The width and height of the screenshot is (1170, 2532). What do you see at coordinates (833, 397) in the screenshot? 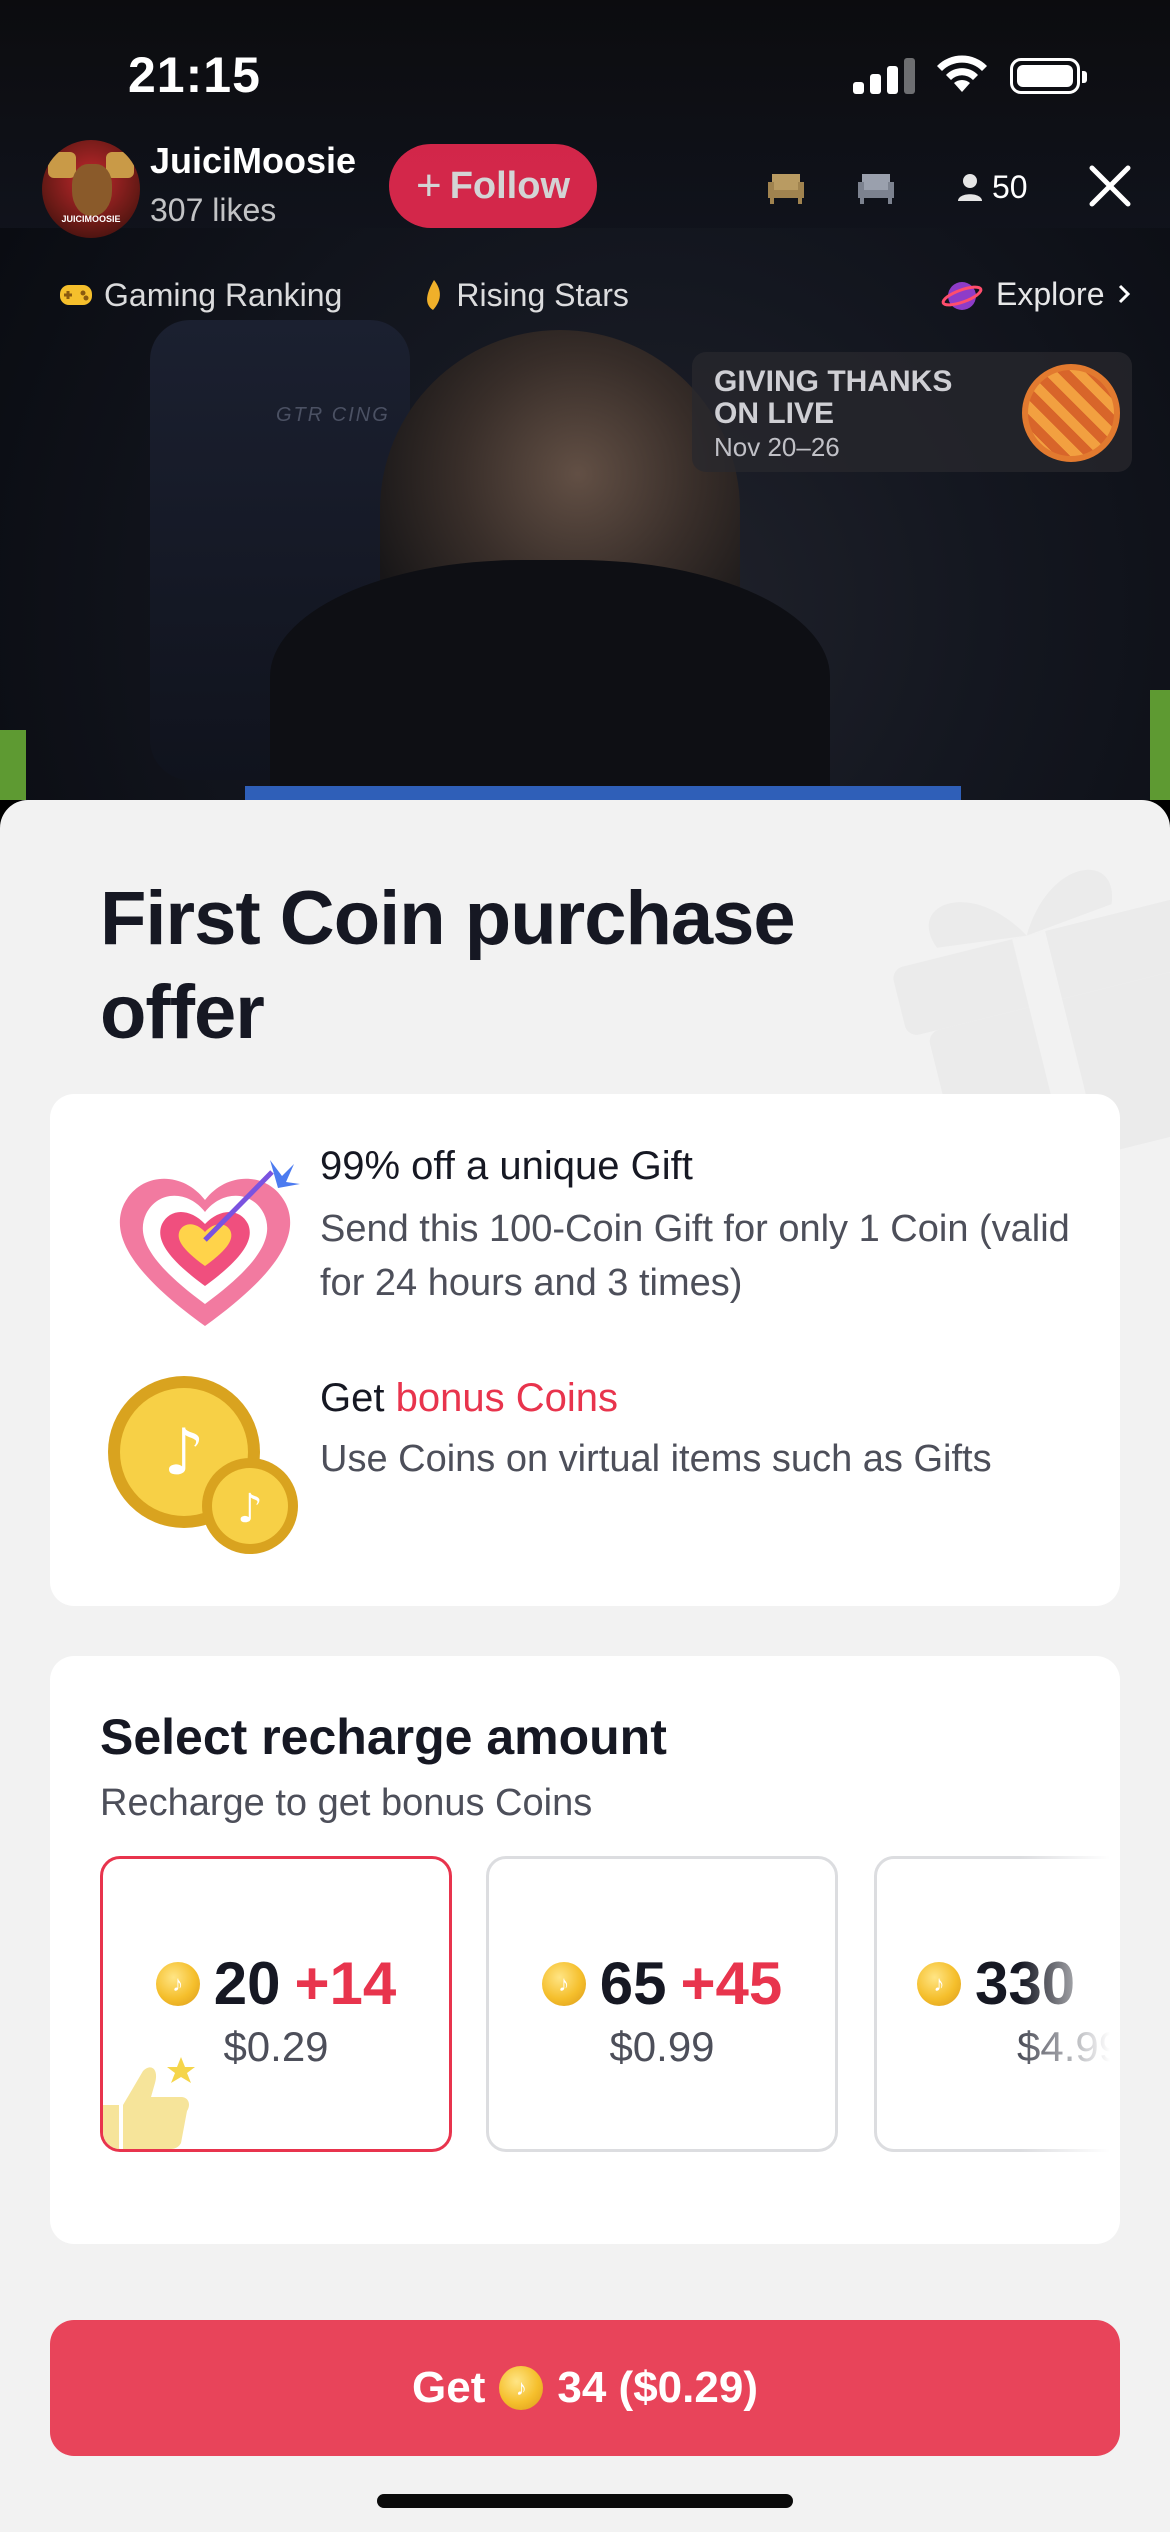
I see `event-title: GIVING THANKS ON LIVE` at bounding box center [833, 397].